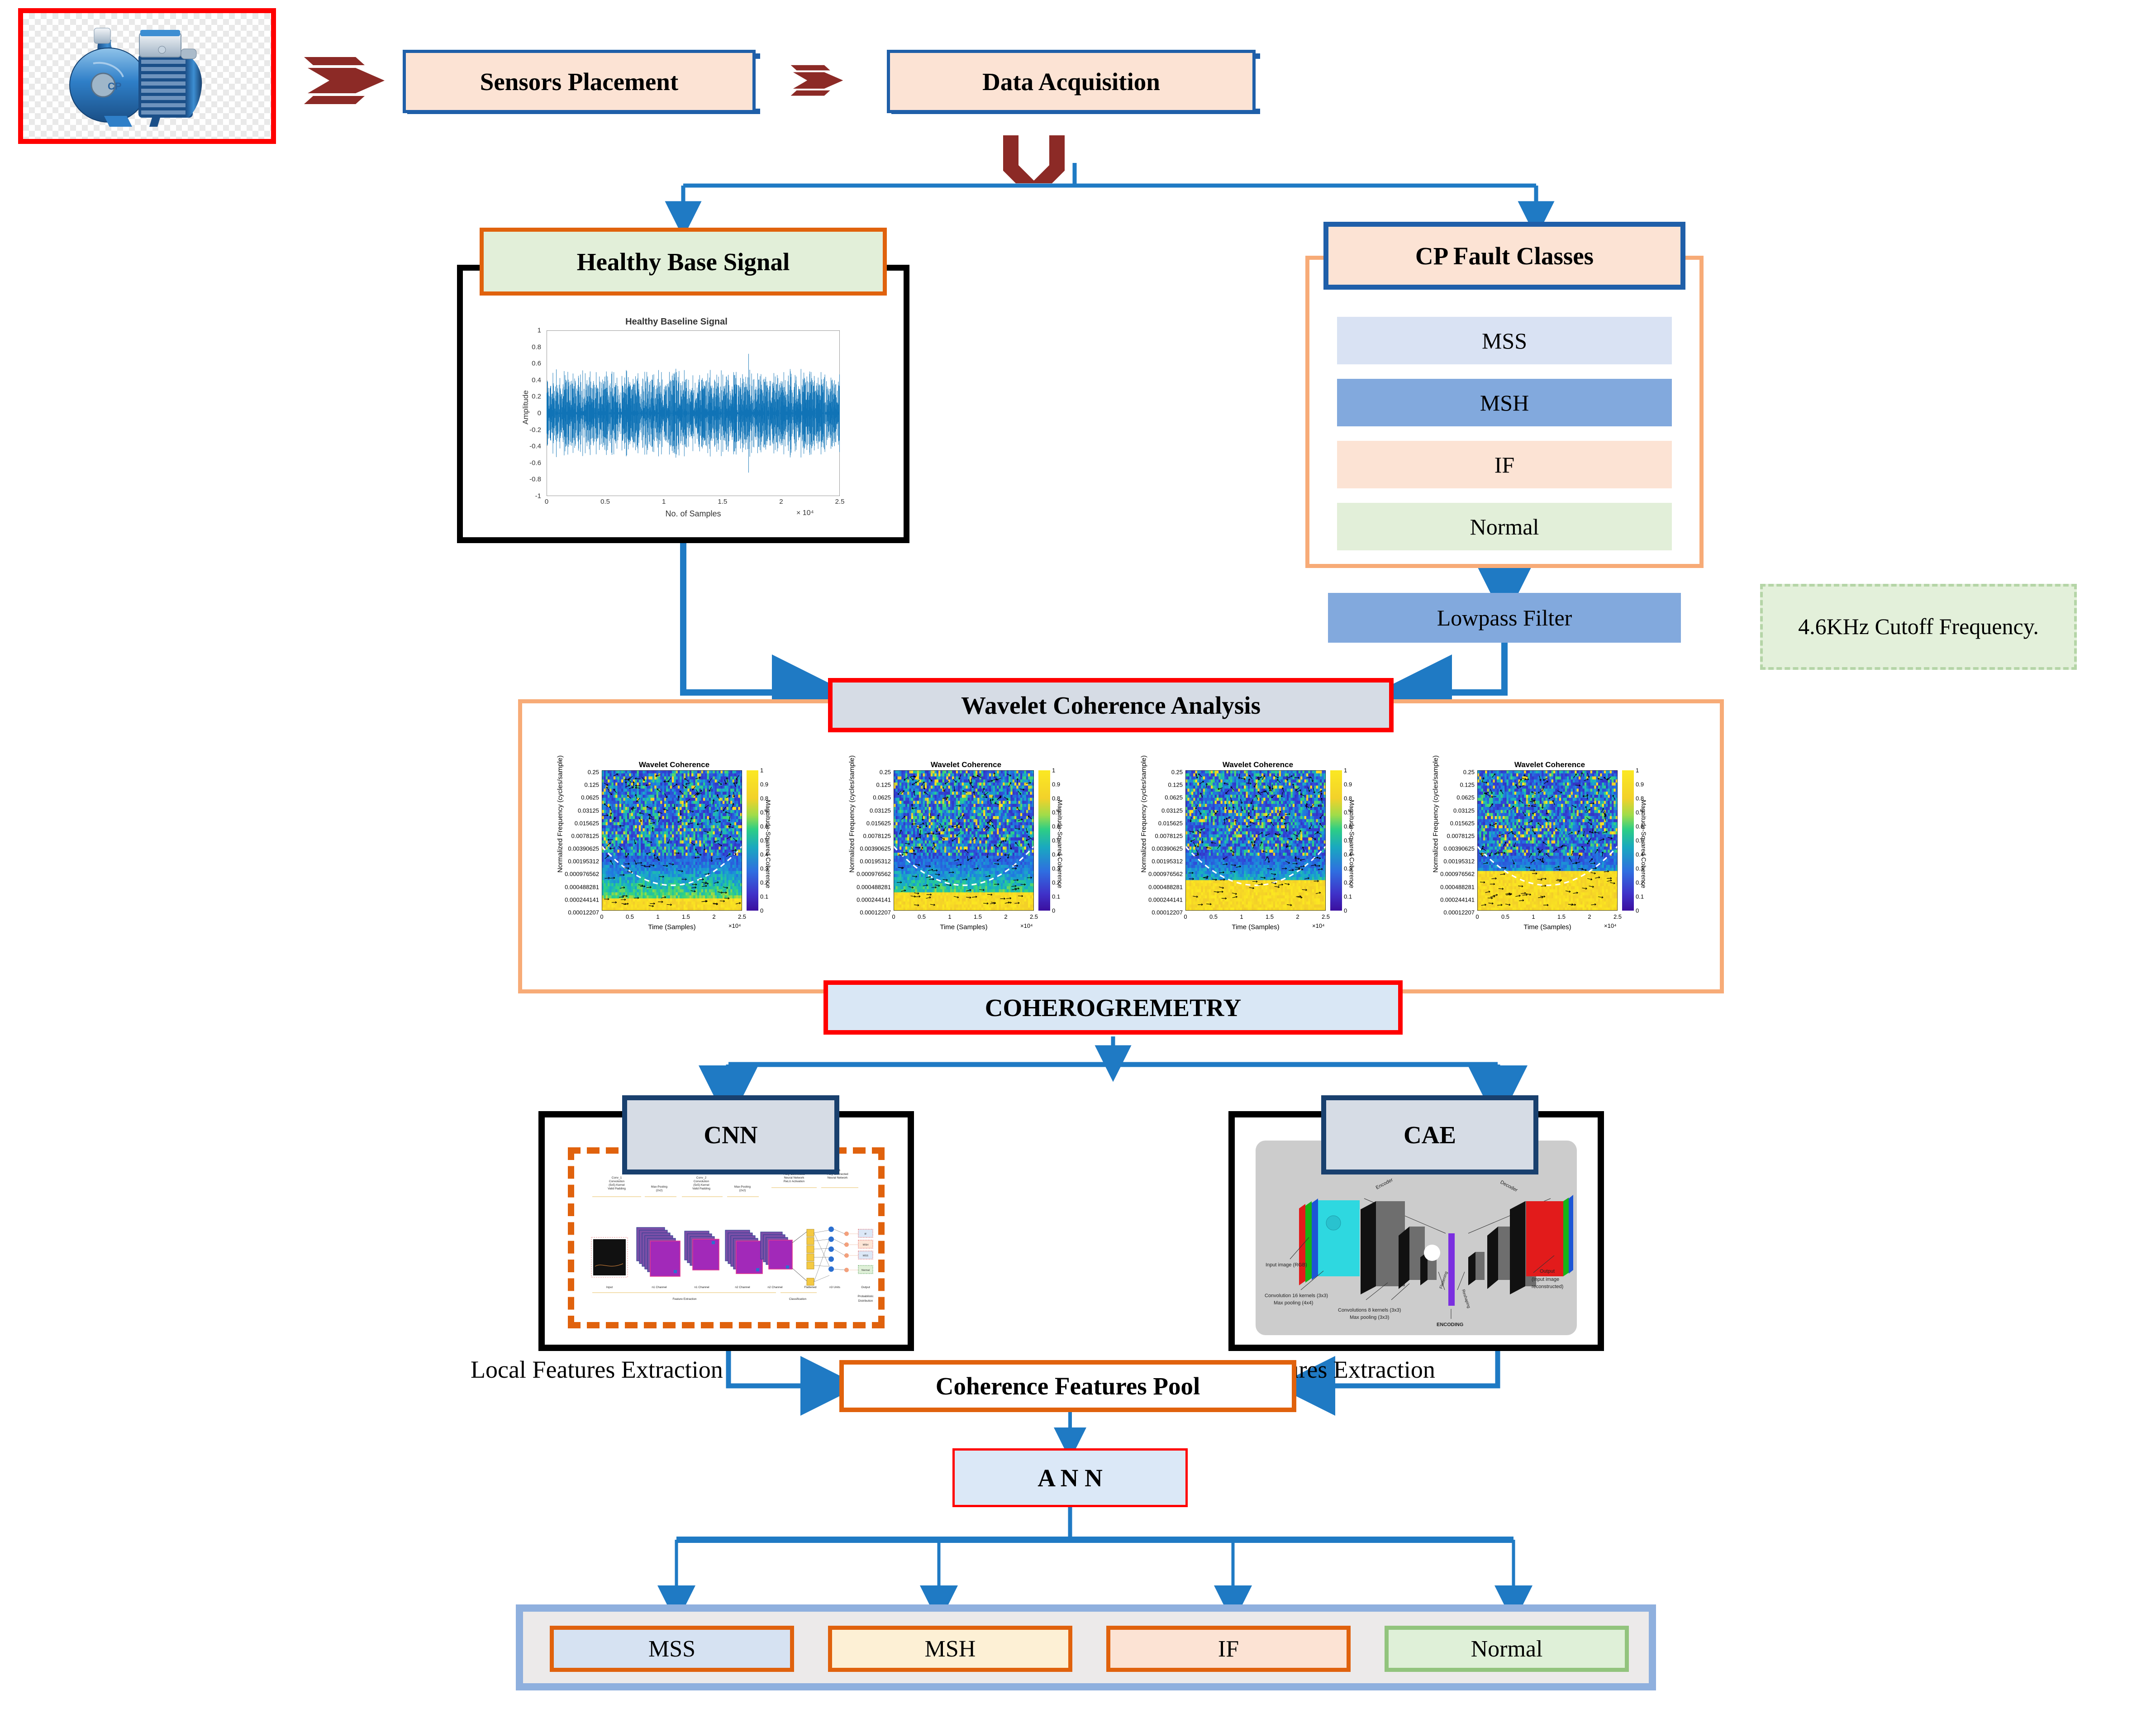  I want to click on wavelet-coherence-analysis-title: Wavelet Coherence Analysis, so click(1111, 705).